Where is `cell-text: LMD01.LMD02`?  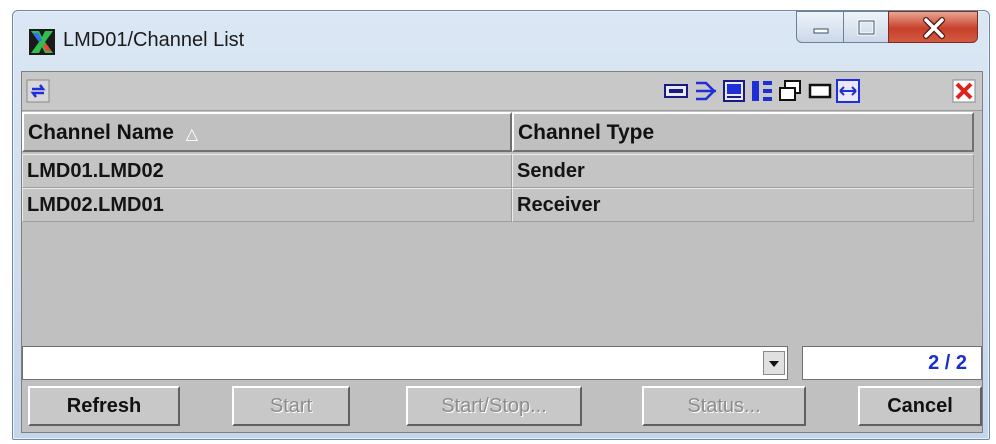
cell-text: LMD01.LMD02 is located at coordinates (95, 171).